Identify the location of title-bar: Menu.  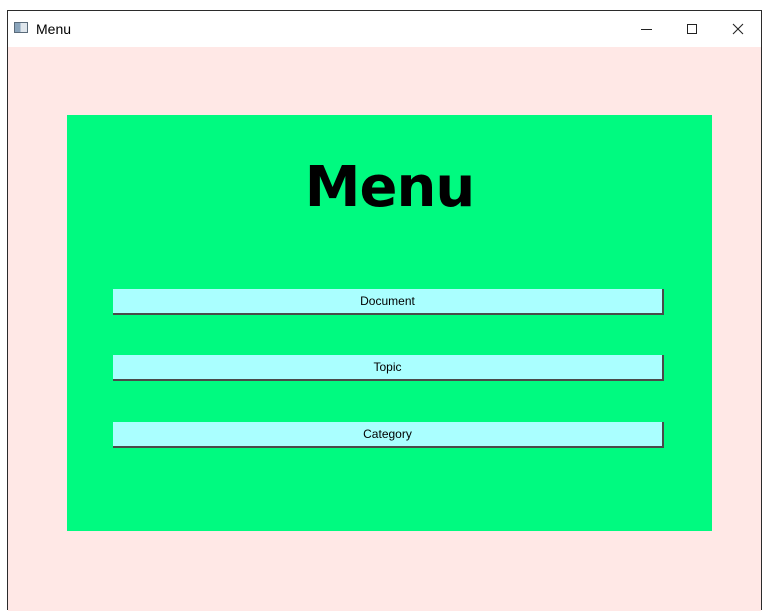
(384, 29).